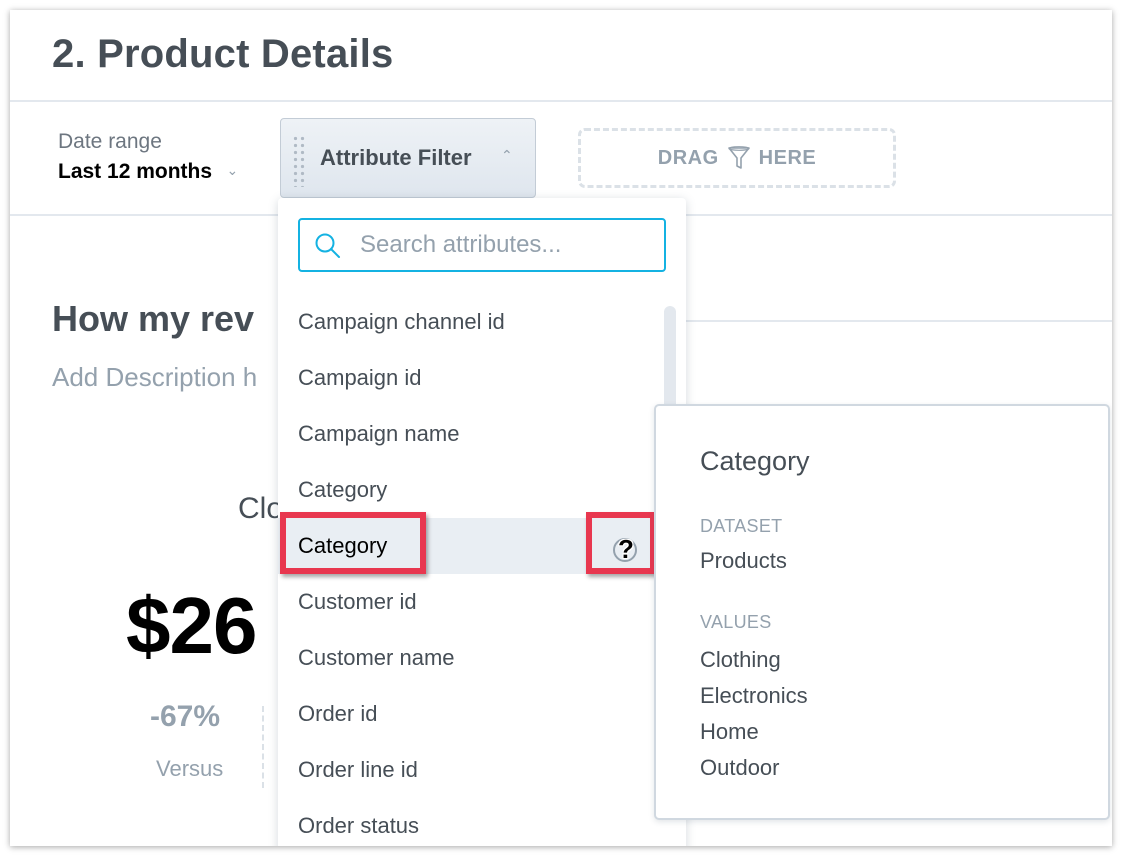 This screenshot has width=1122, height=856. What do you see at coordinates (468, 434) in the screenshot?
I see `list-item: Campaign name` at bounding box center [468, 434].